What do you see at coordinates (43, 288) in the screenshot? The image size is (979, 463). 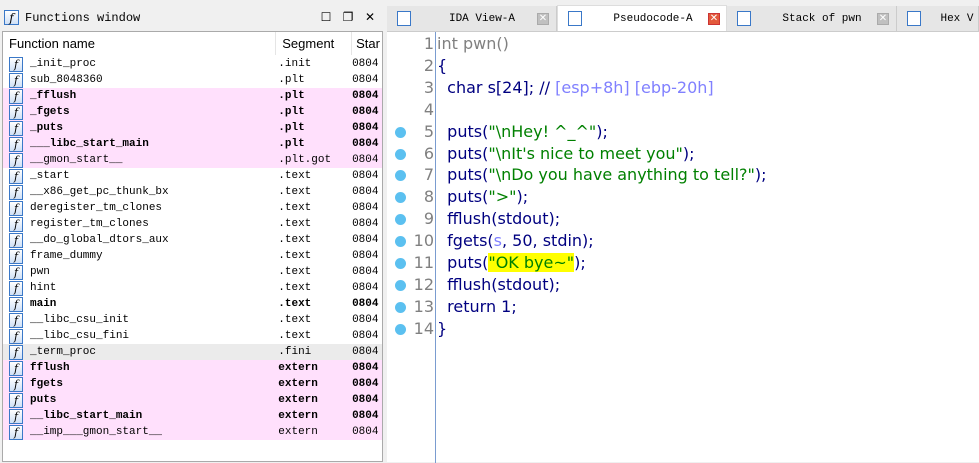 I see `function-name: hint` at bounding box center [43, 288].